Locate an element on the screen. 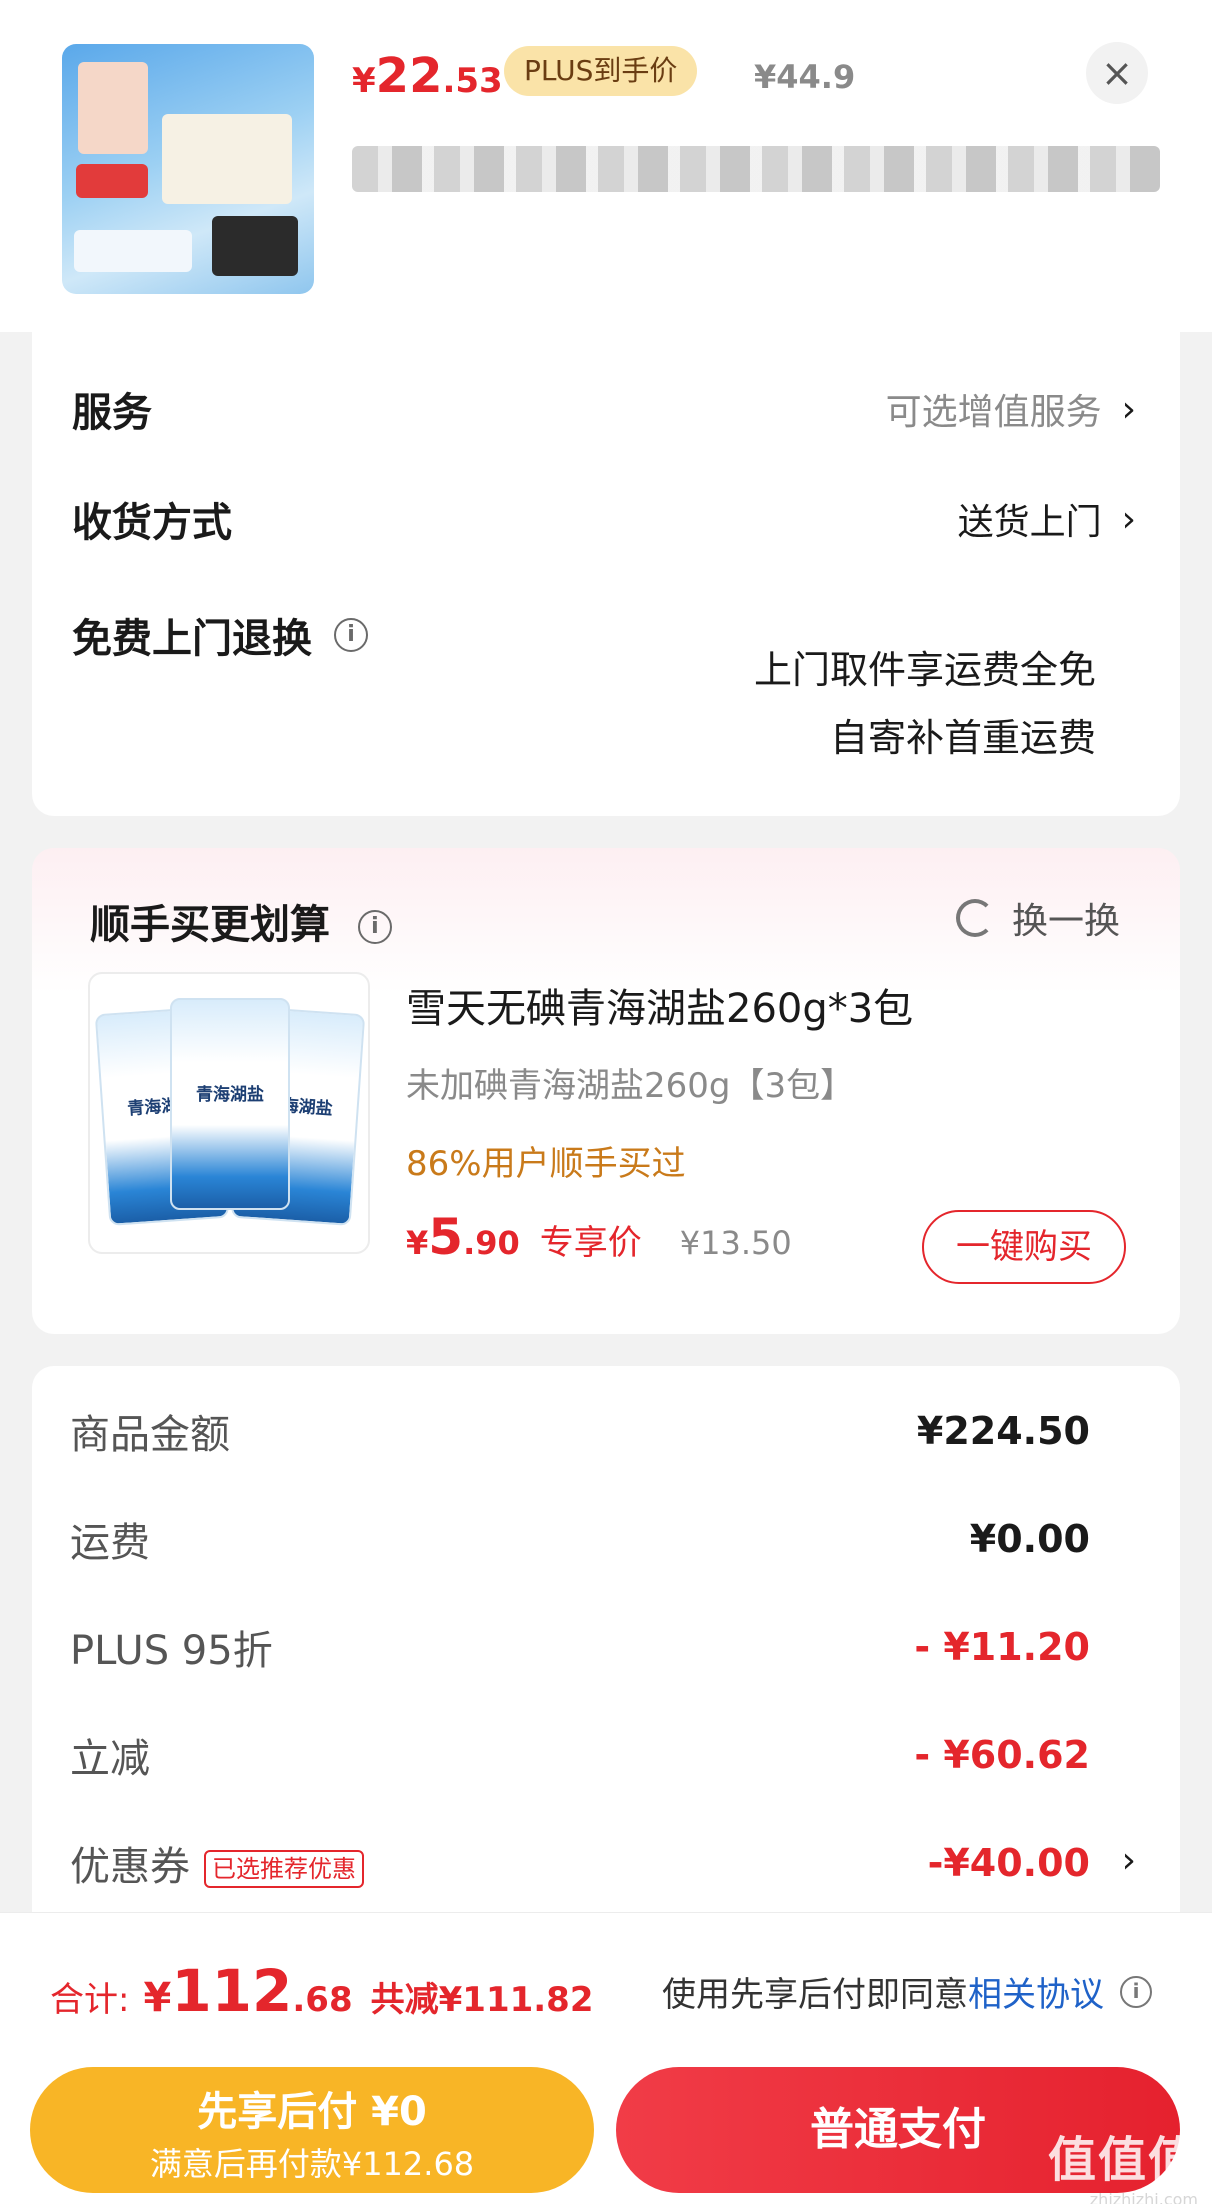 The image size is (1212, 2204). add-on-title: 顺手买更划算 i is located at coordinates (241, 921).